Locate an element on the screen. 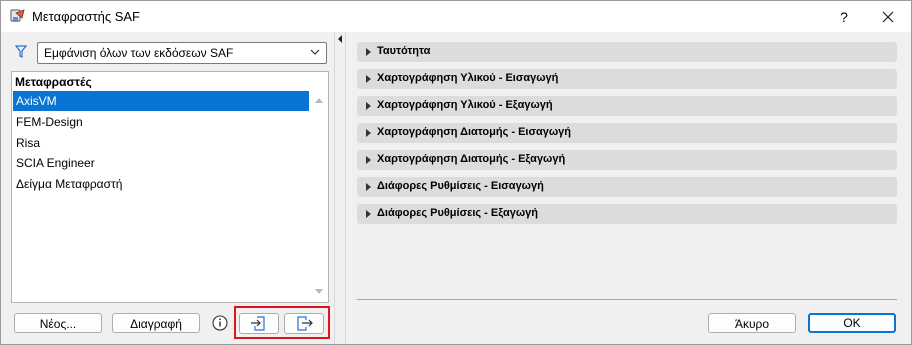 Image resolution: width=912 pixels, height=345 pixels. section-identity: Ταυτότητα is located at coordinates (627, 52).